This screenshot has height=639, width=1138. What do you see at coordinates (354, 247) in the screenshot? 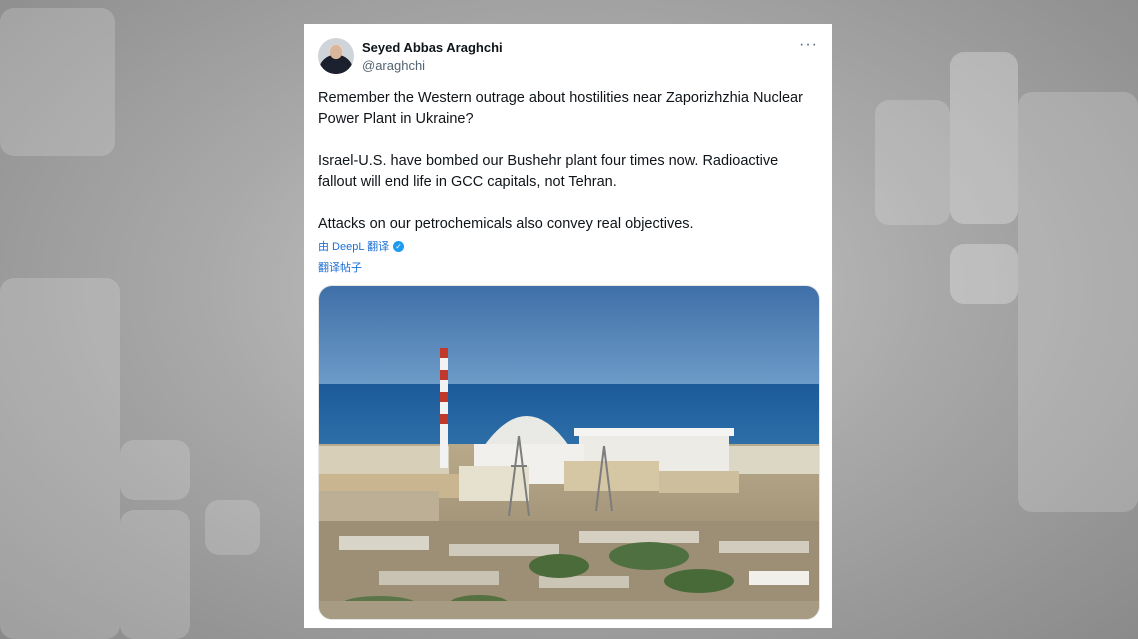
I see `translation-attribution-label: 由 DeepL 翻译` at bounding box center [354, 247].